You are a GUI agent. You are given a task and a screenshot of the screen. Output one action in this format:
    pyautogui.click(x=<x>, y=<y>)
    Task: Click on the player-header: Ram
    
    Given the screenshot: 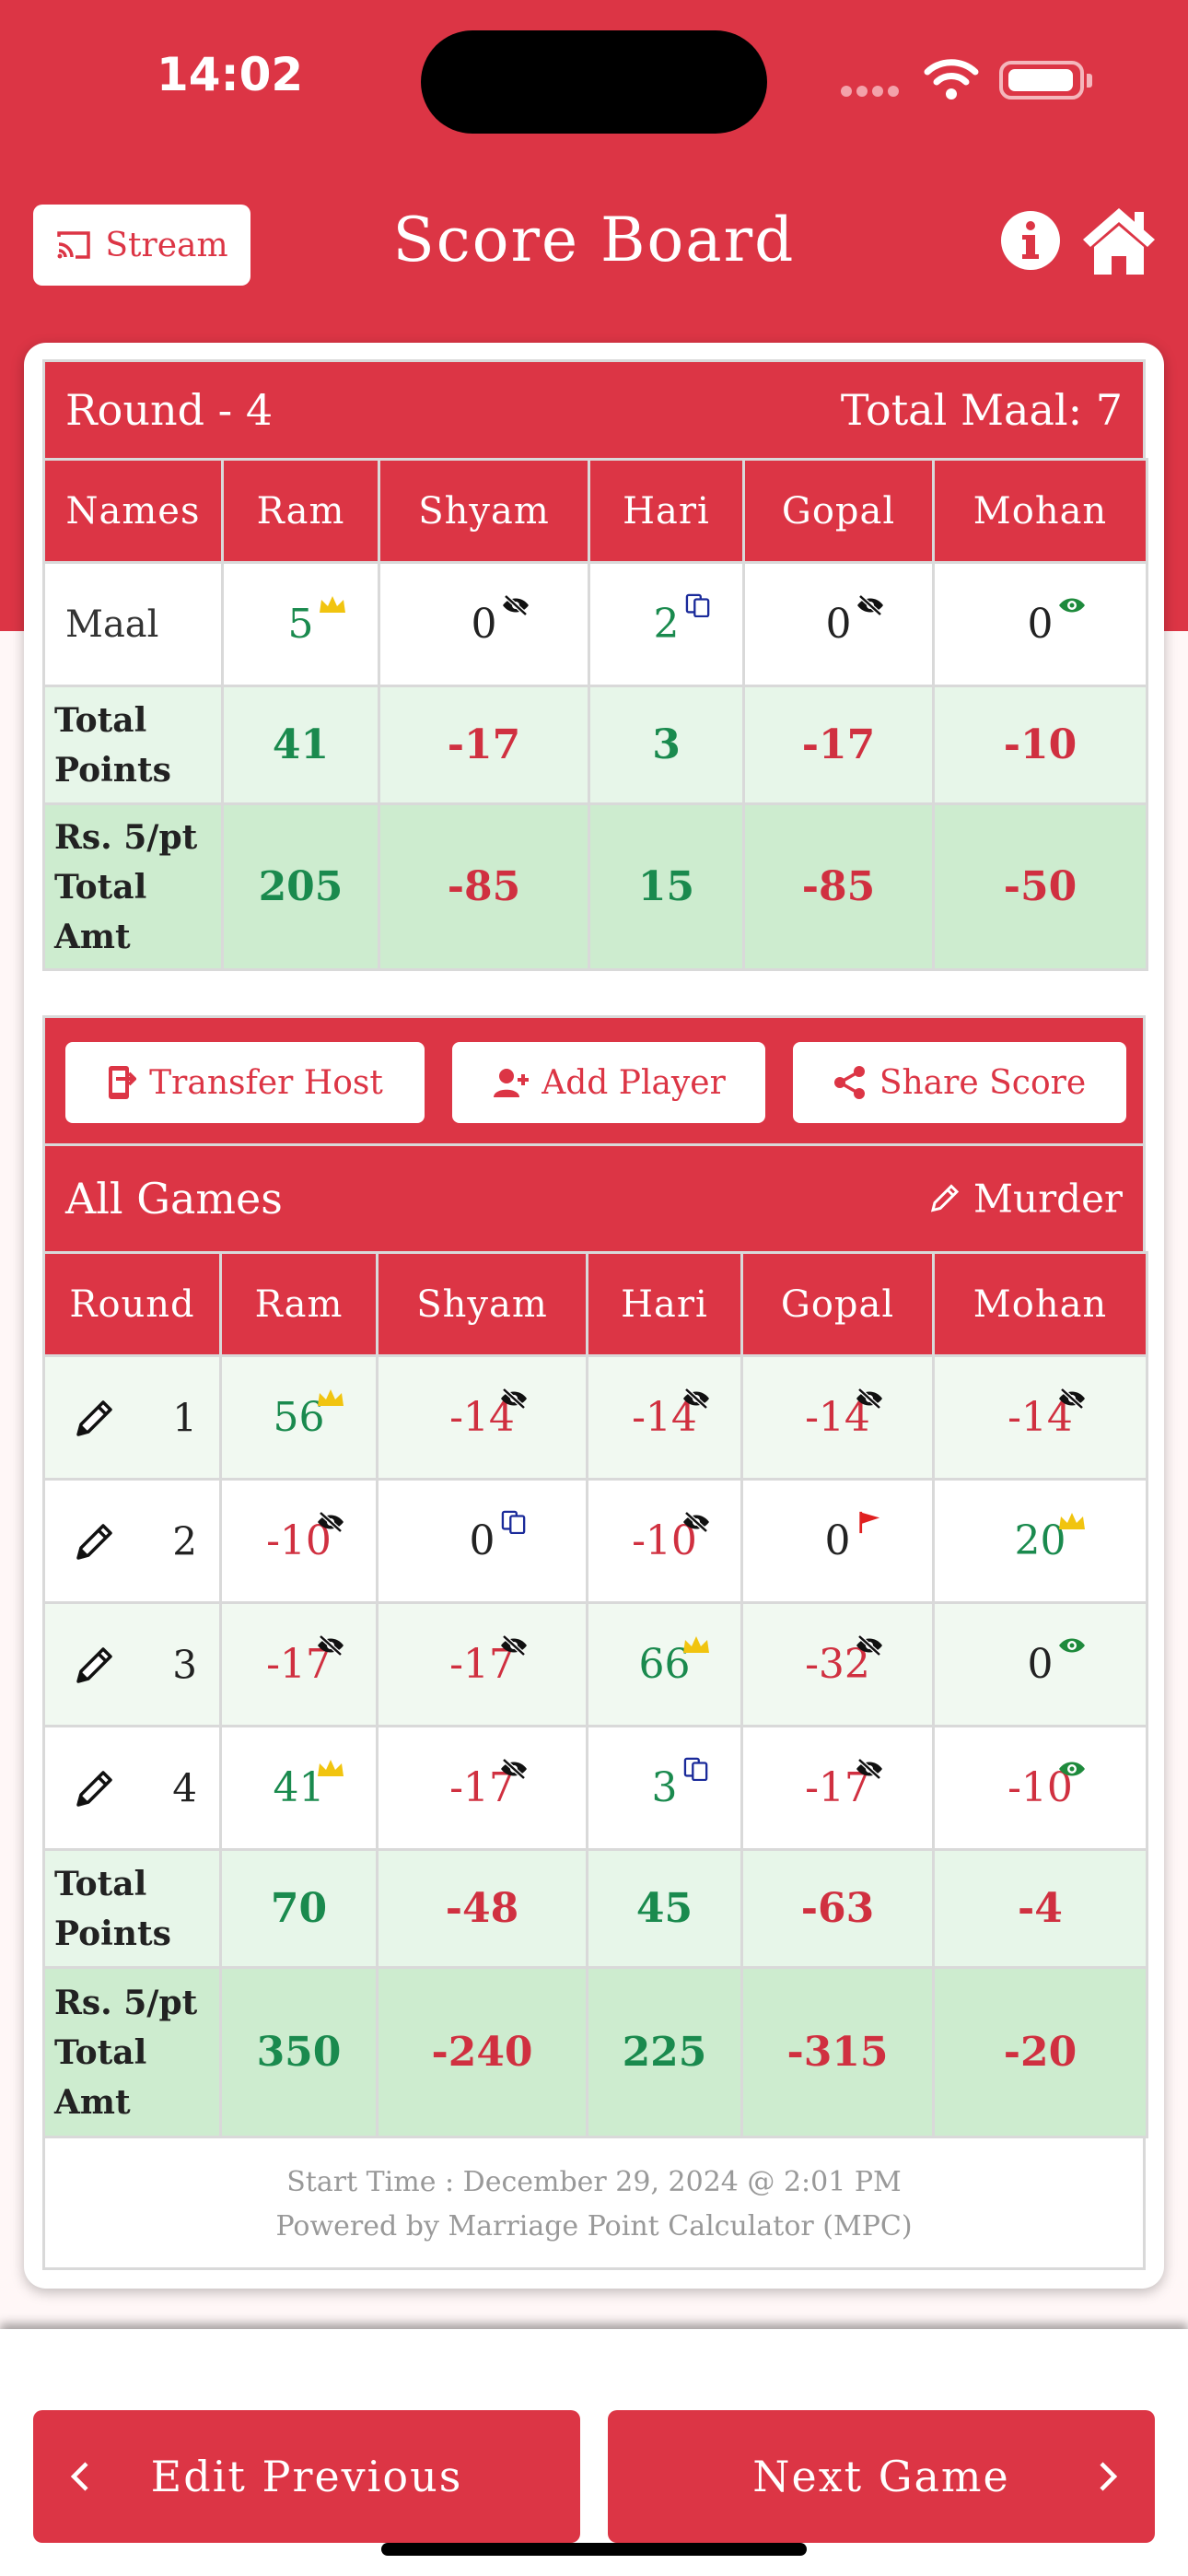 What is the action you would take?
    pyautogui.click(x=299, y=1304)
    